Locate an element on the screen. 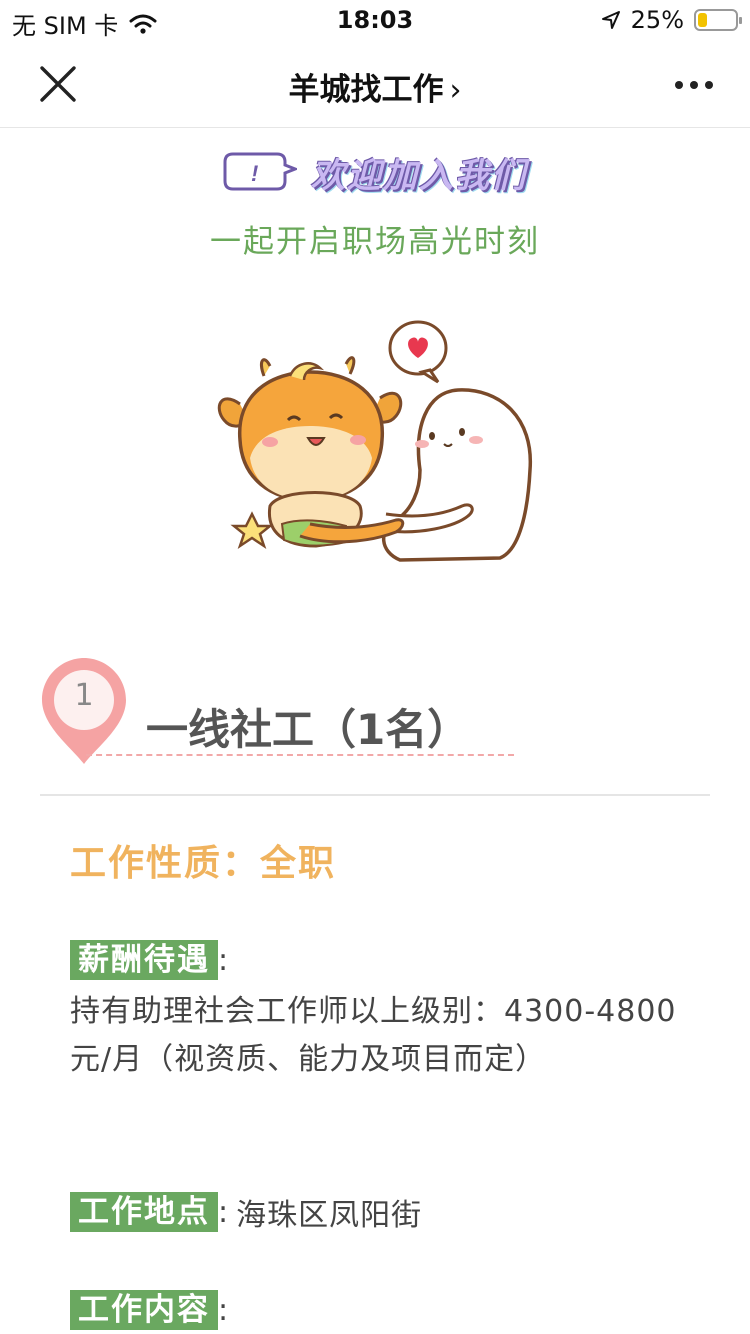  chevron-right-icon: › is located at coordinates (455, 90).